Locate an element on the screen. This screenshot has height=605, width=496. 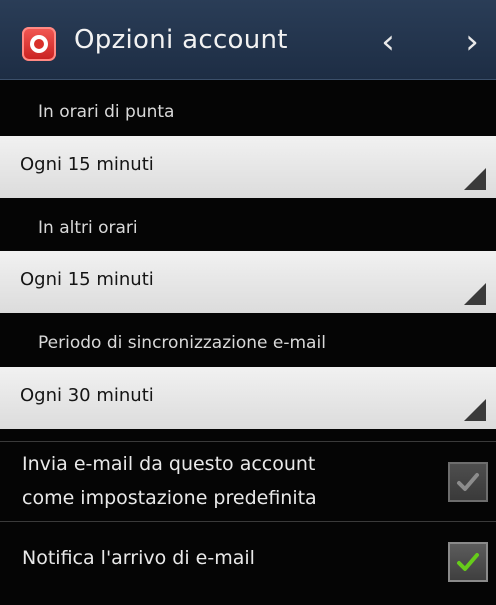
default-account-checkbox is located at coordinates (468, 482).